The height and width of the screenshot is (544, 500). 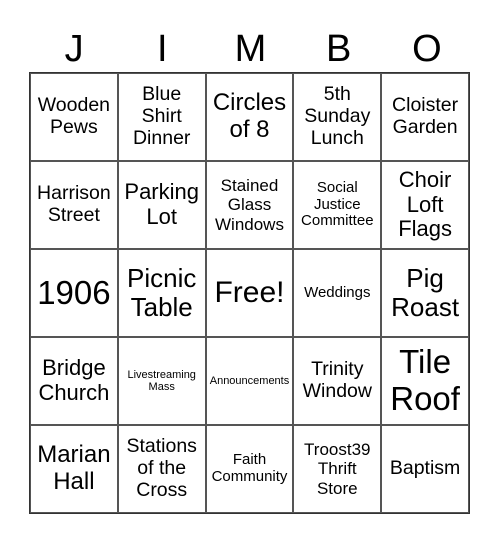 I want to click on header-letter: I, so click(x=162, y=49).